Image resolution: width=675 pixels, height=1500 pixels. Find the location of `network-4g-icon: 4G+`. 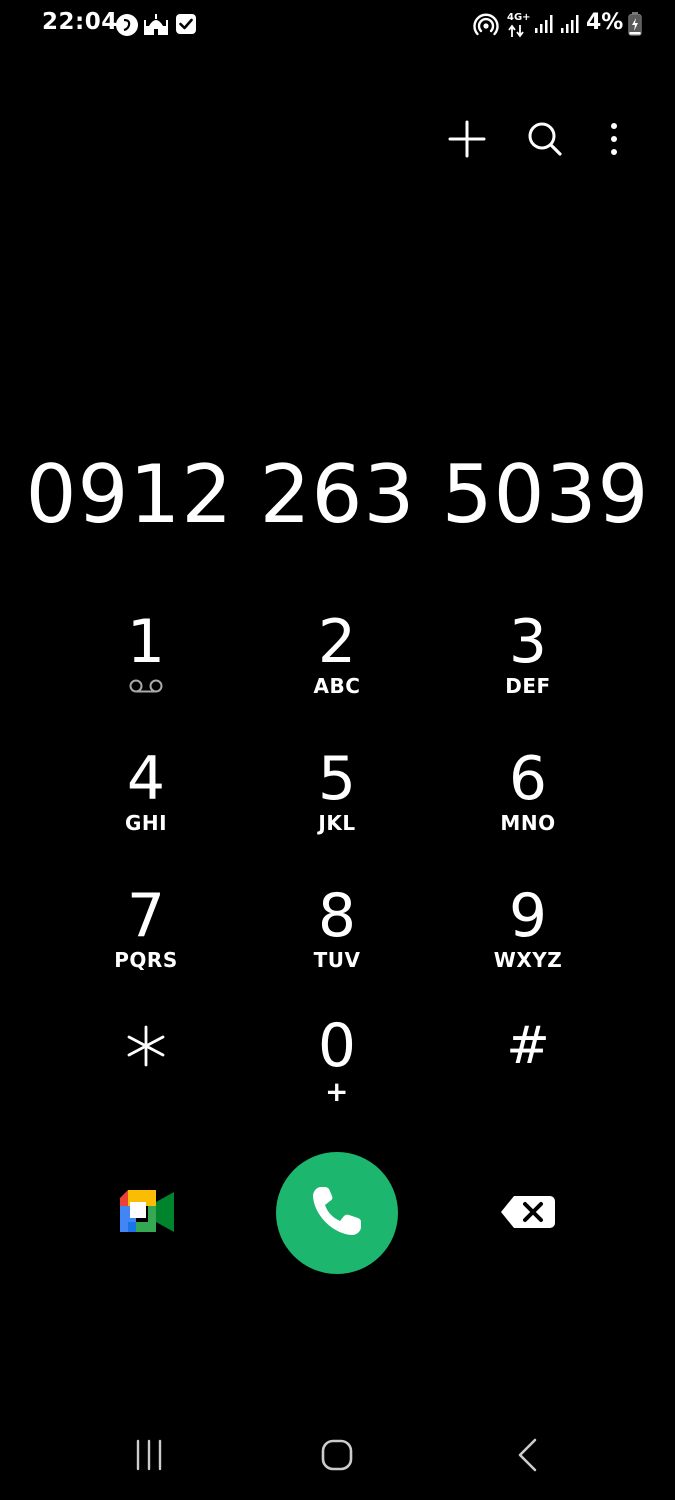

network-4g-icon: 4G+ is located at coordinates (518, 25).